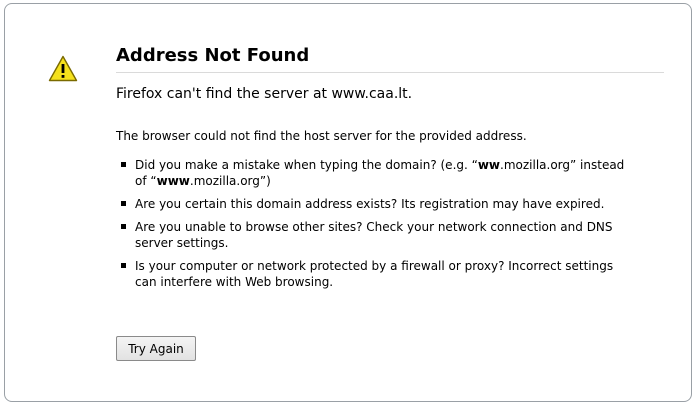 This screenshot has width=700, height=405. I want to click on try-again-button: Try Again, so click(156, 348).